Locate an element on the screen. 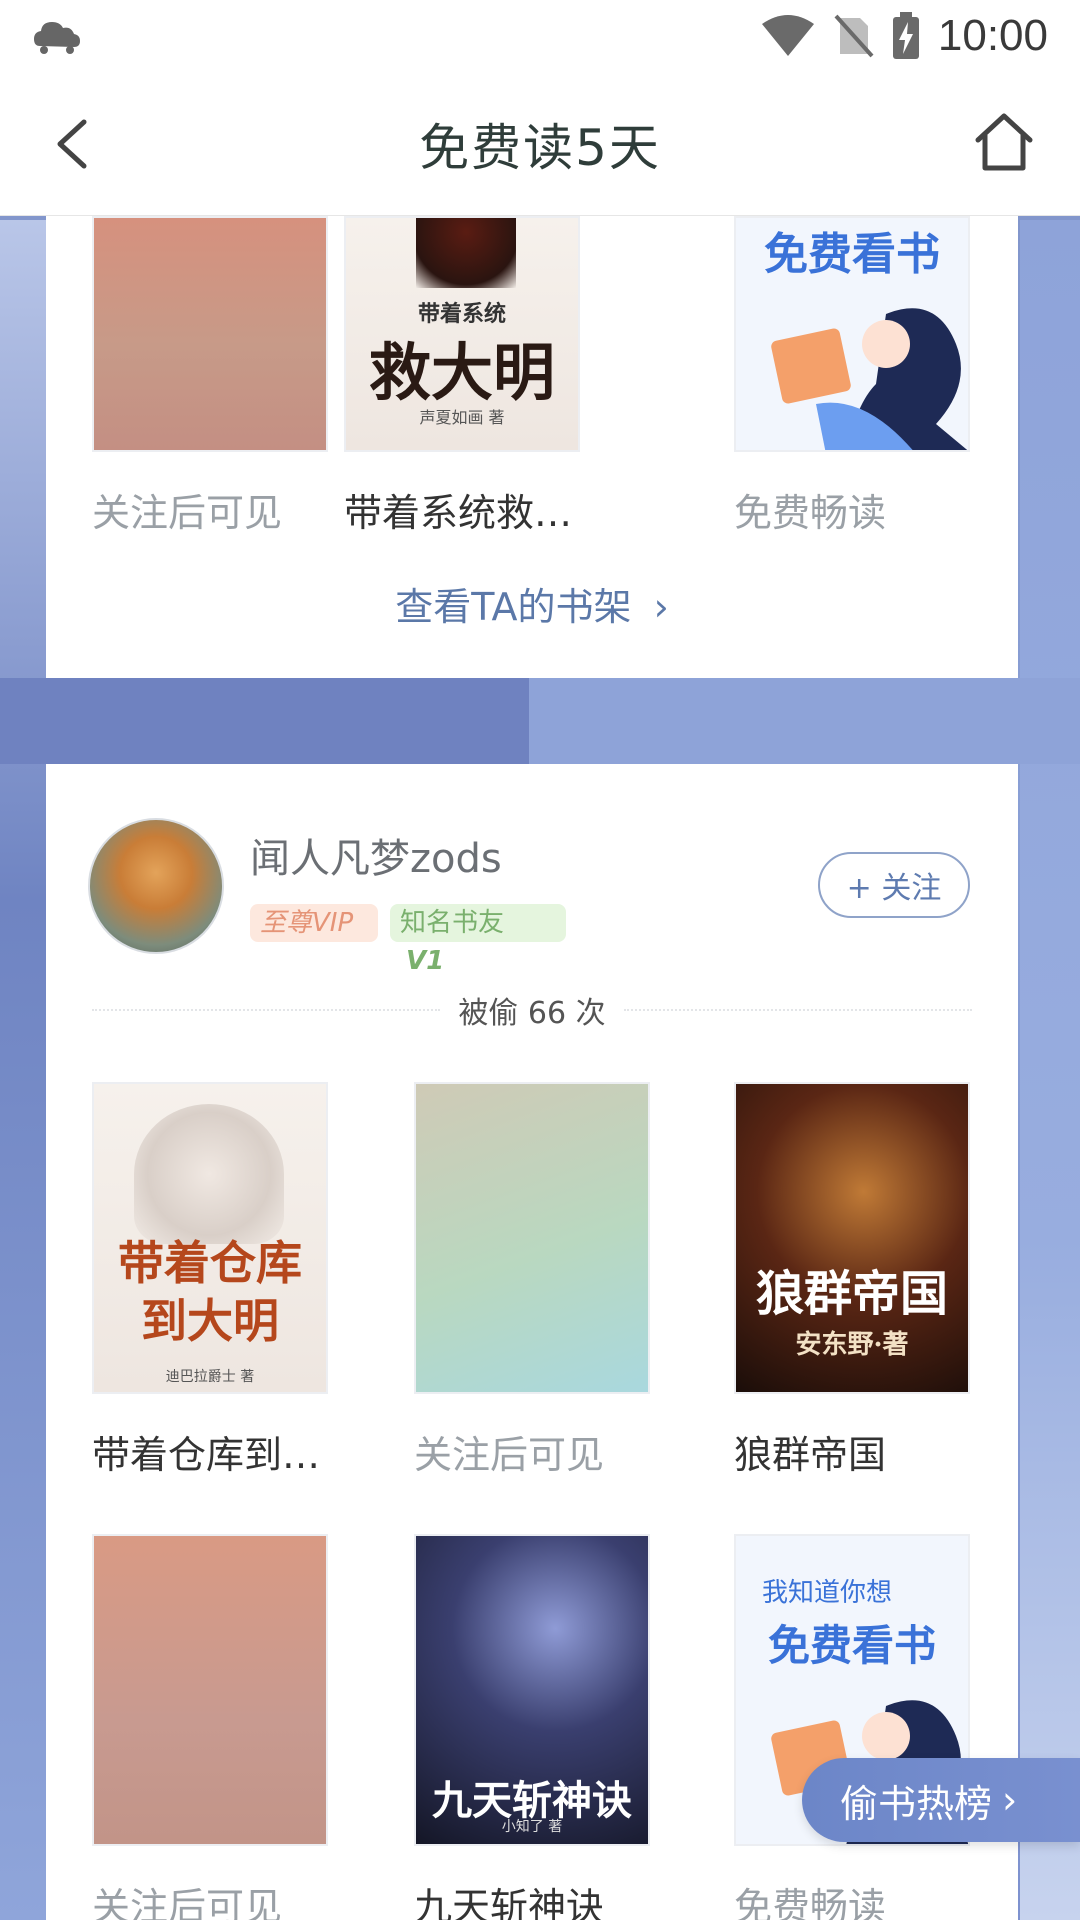  reading-girl-illustration is located at coordinates (869, 379).